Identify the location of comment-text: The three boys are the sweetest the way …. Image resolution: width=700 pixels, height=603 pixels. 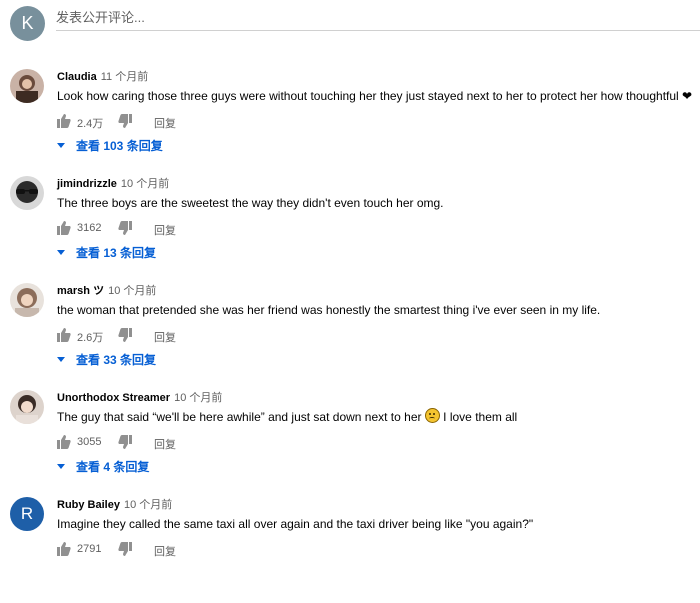
(250, 203).